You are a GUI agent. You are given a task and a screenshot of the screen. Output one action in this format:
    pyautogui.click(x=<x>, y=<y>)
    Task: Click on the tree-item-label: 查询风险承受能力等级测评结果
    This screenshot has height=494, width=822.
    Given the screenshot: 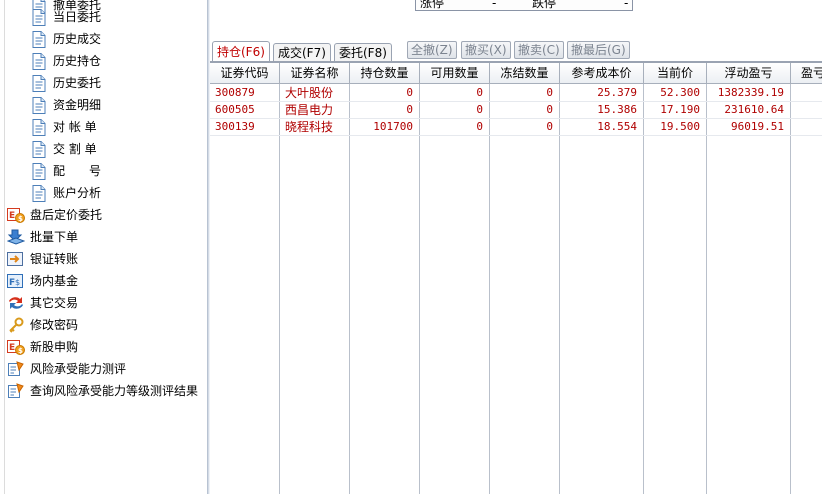 What is the action you would take?
    pyautogui.click(x=114, y=391)
    